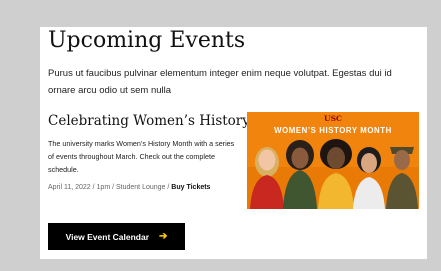 This screenshot has width=441, height=271. Describe the element at coordinates (107, 236) in the screenshot. I see `view-event-calendar-label: View Event Calendar` at that location.